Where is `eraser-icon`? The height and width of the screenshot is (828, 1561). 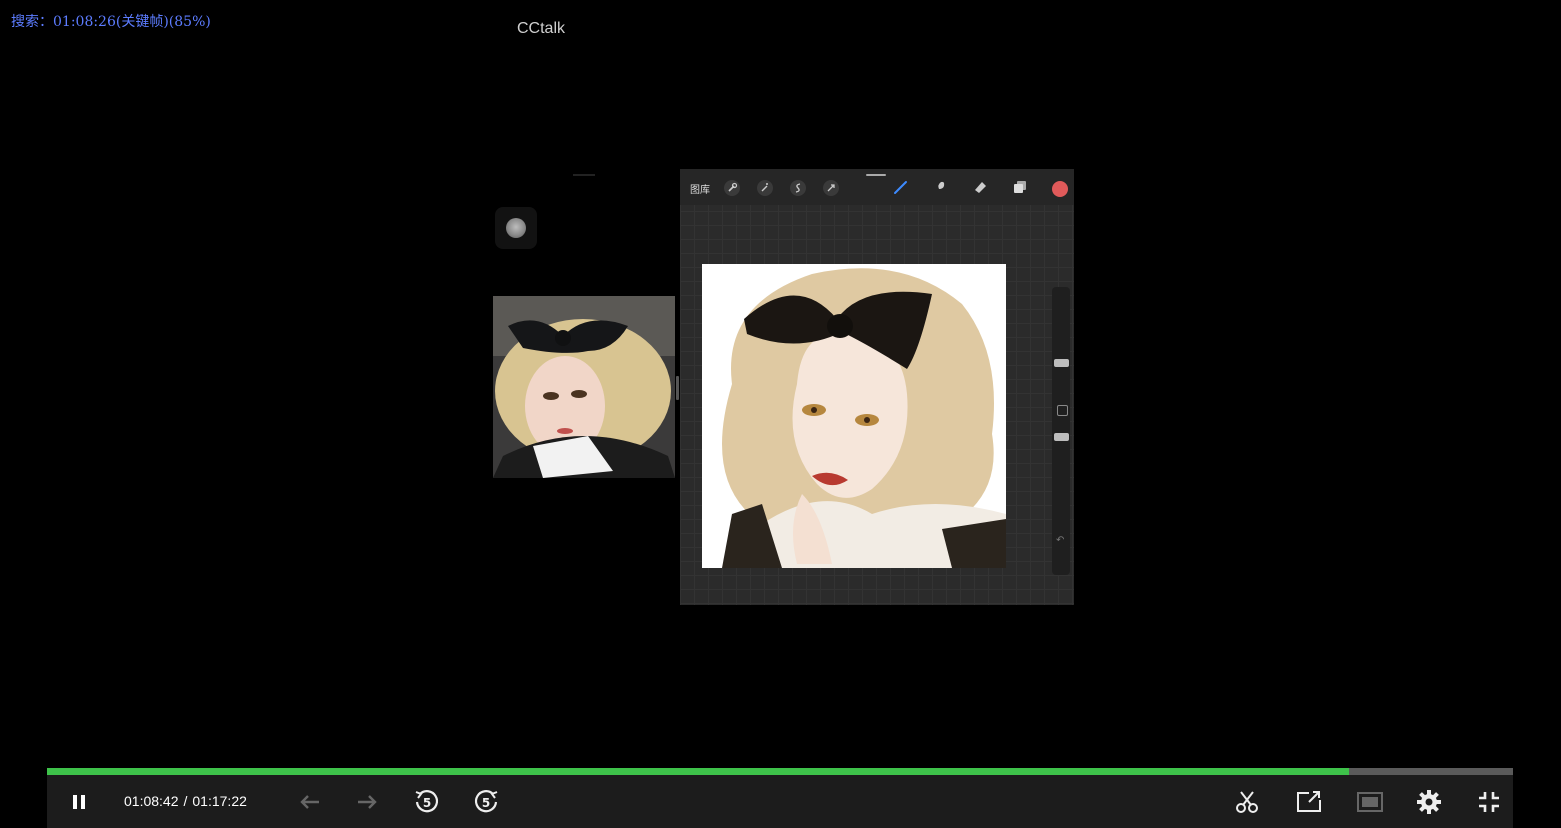 eraser-icon is located at coordinates (980, 187).